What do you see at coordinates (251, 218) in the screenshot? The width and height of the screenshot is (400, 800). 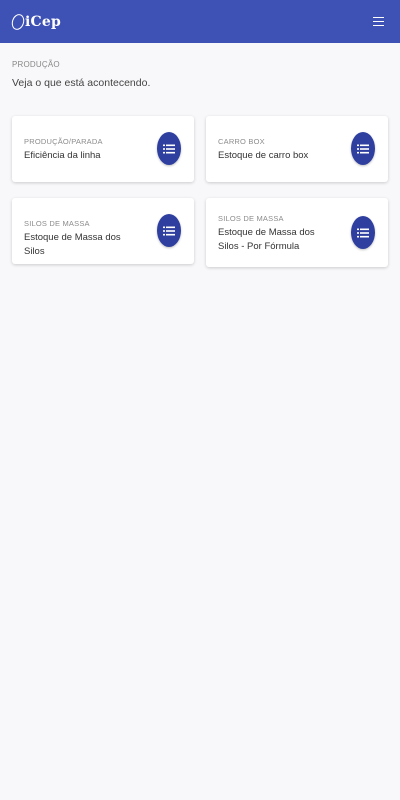 I see `card-kicker: SILOS DE MASSA` at bounding box center [251, 218].